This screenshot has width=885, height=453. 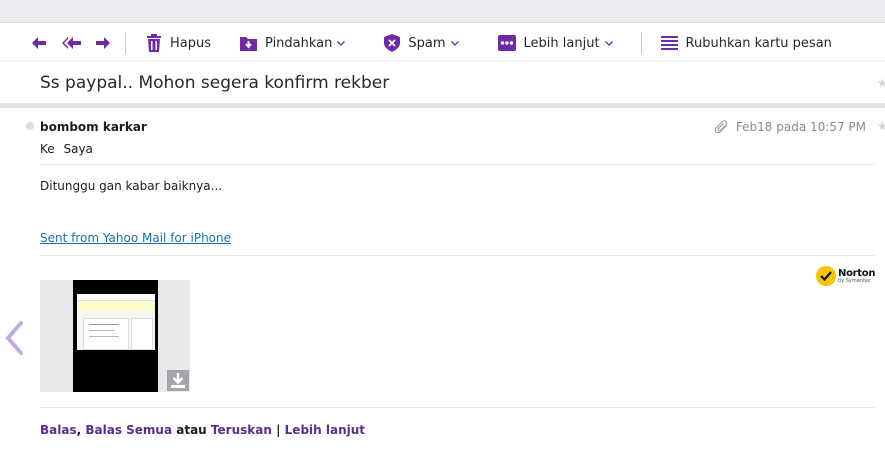 I want to click on move-folder-icon, so click(x=249, y=44).